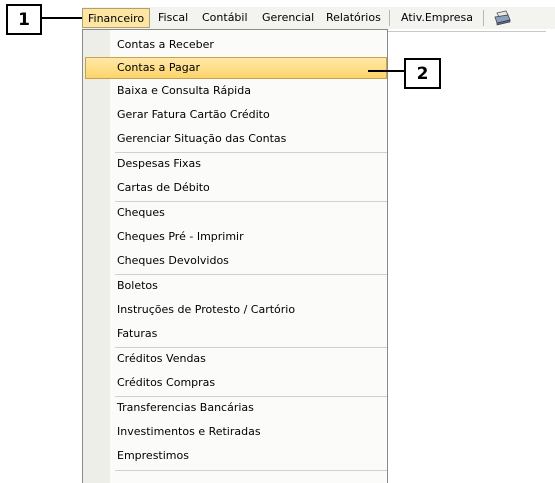 This screenshot has width=555, height=483. What do you see at coordinates (353, 18) in the screenshot?
I see `menu-relatorios: Relatórios` at bounding box center [353, 18].